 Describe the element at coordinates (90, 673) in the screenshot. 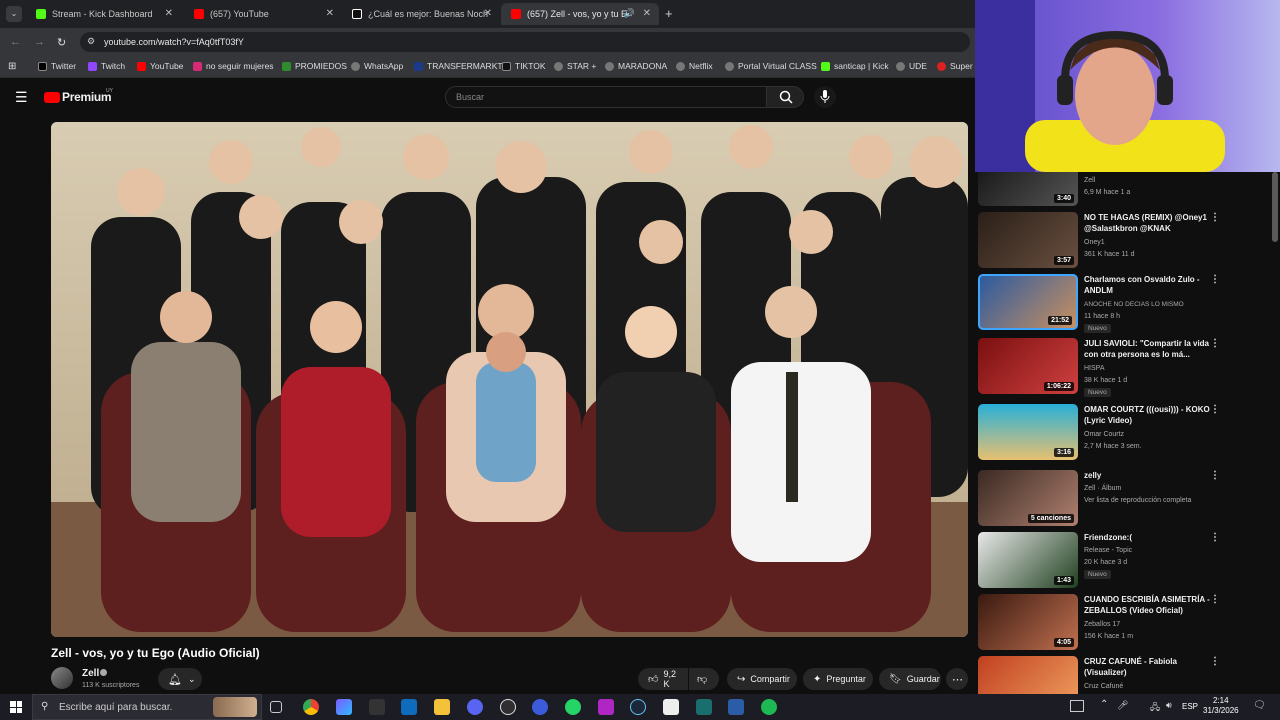

I see `channel-name: Zell` at that location.